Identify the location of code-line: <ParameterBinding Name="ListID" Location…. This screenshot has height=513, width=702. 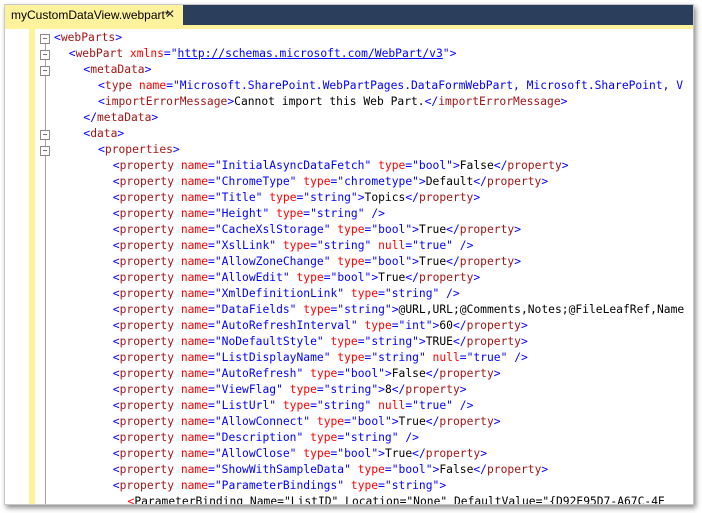
(349, 499).